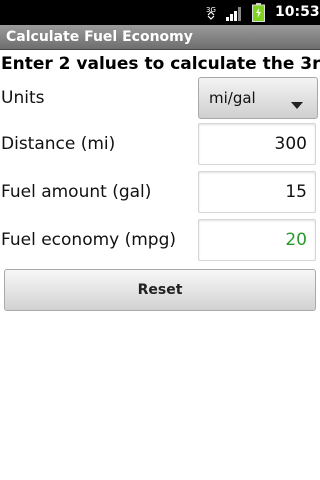 The height and width of the screenshot is (480, 320). I want to click on battery-charging-icon, so click(258, 12).